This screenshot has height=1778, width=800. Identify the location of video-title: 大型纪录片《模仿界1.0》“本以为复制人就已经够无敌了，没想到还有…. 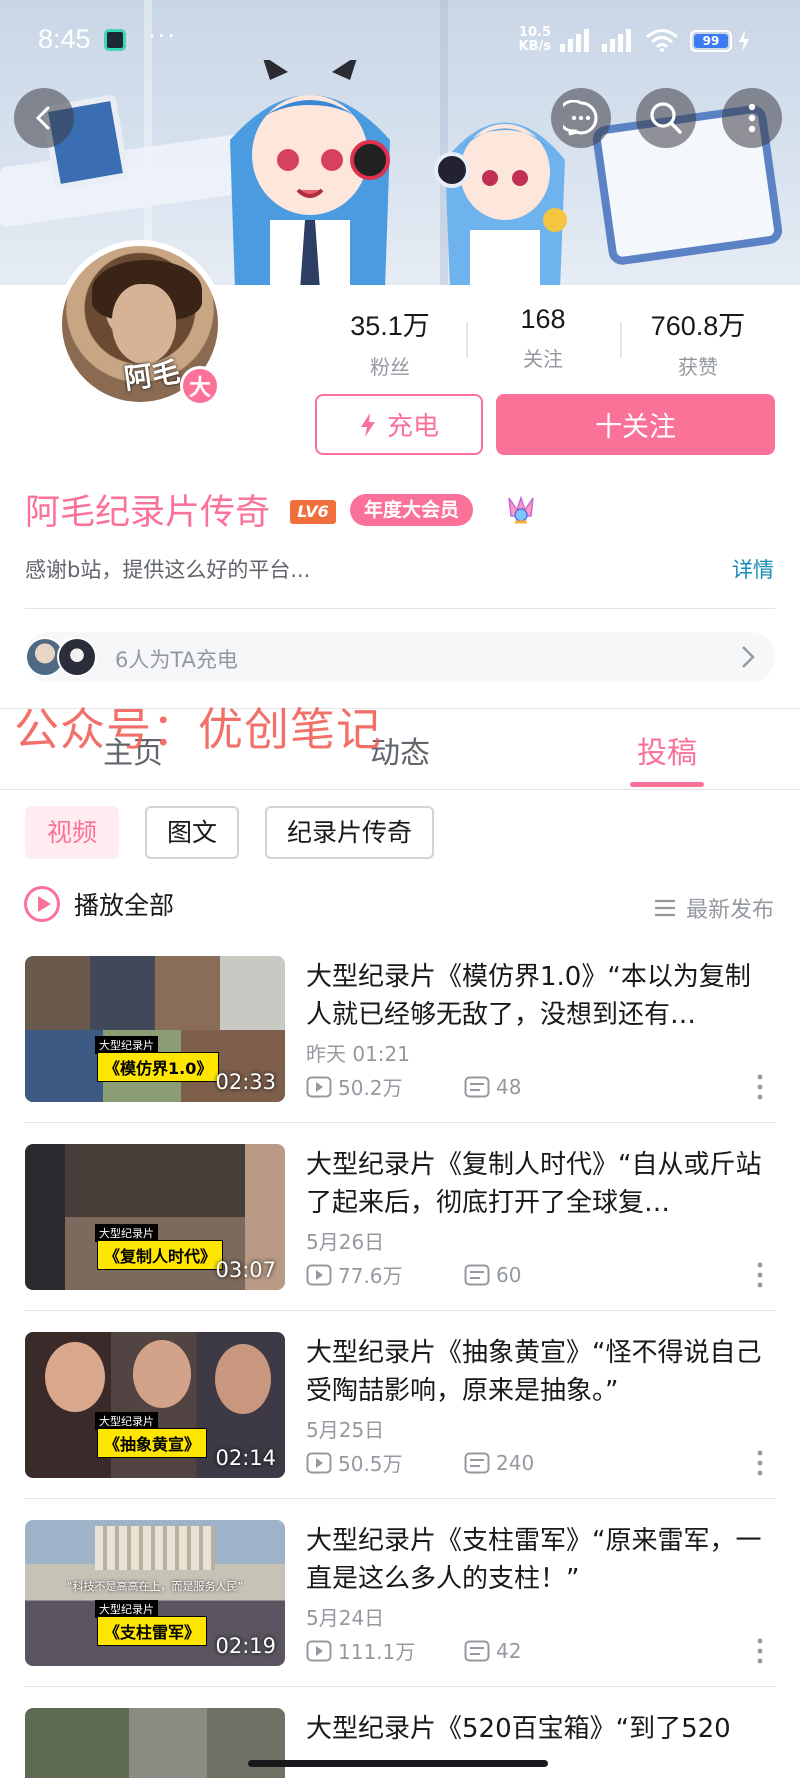
(541, 996).